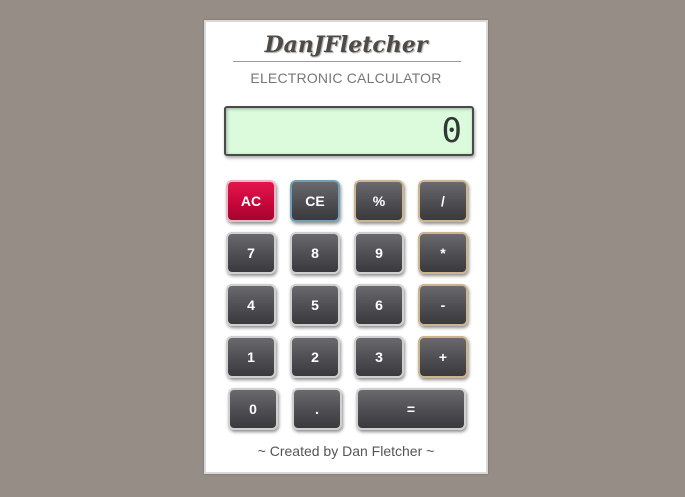 This screenshot has height=497, width=685. Describe the element at coordinates (317, 409) in the screenshot. I see `decimal-button: .` at that location.